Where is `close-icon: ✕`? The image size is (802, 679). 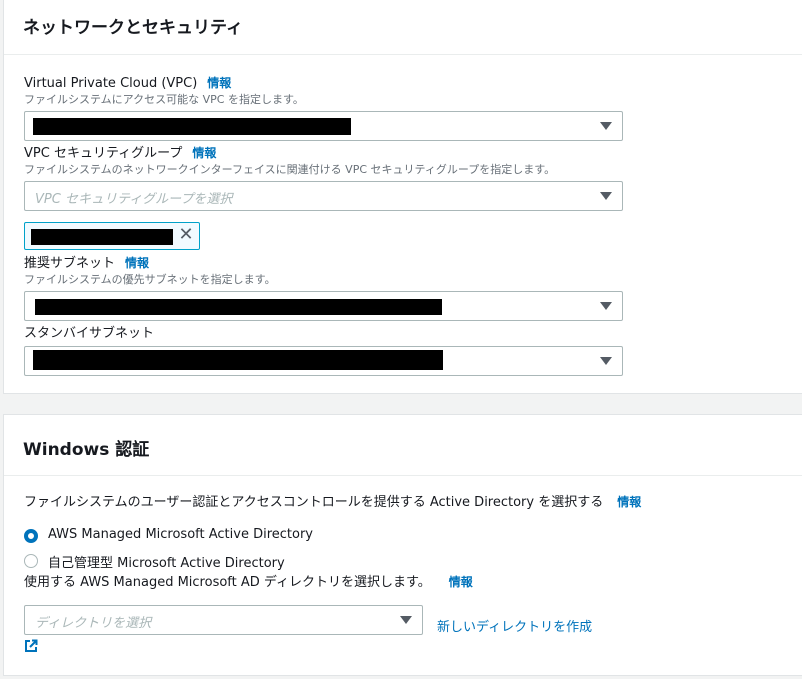 close-icon: ✕ is located at coordinates (186, 235).